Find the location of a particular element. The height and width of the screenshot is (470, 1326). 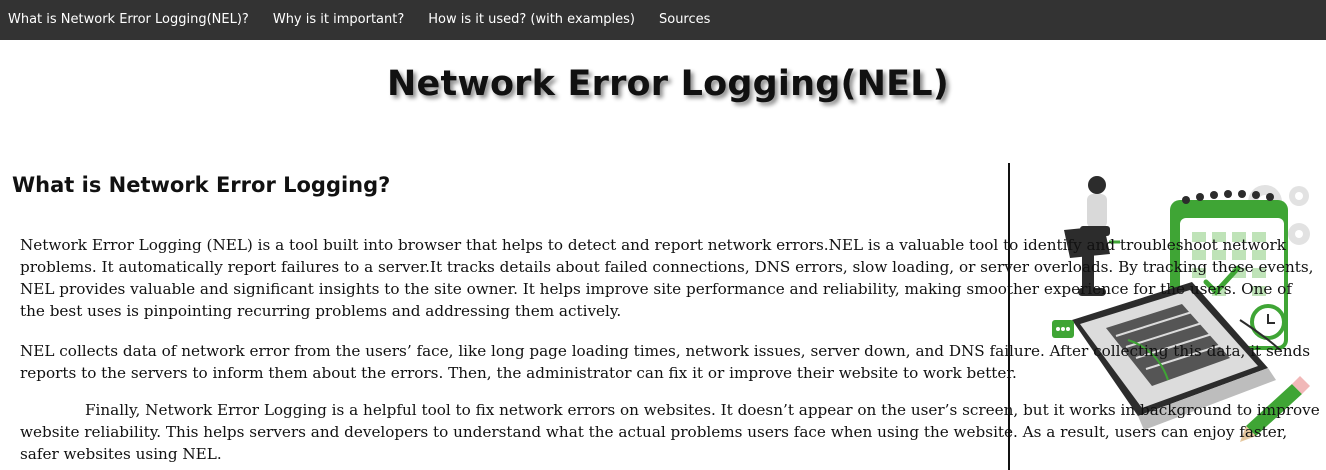

nav-link-how-used: How is it used? (with examples) is located at coordinates (531, 20).